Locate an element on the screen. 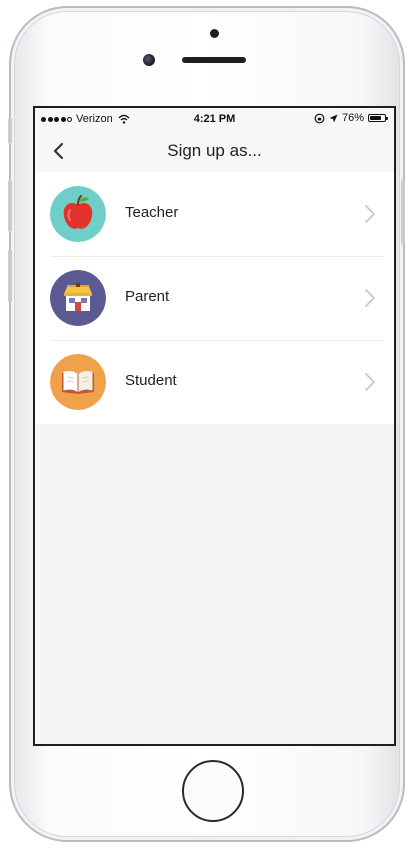  book-icon is located at coordinates (78, 382).